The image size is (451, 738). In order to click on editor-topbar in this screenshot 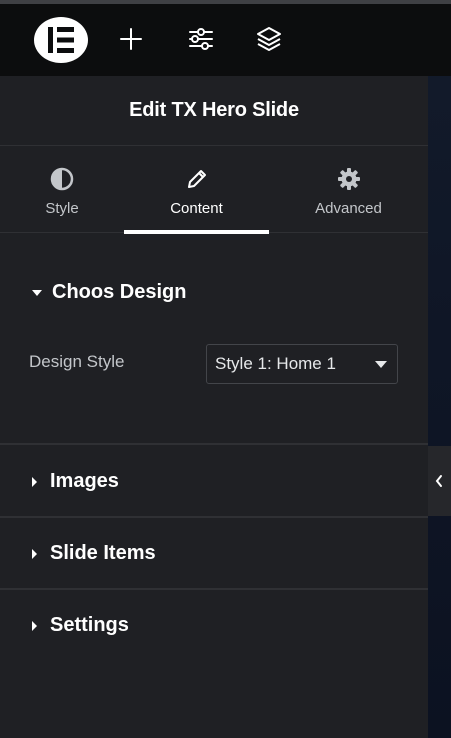, I will do `click(225, 40)`.